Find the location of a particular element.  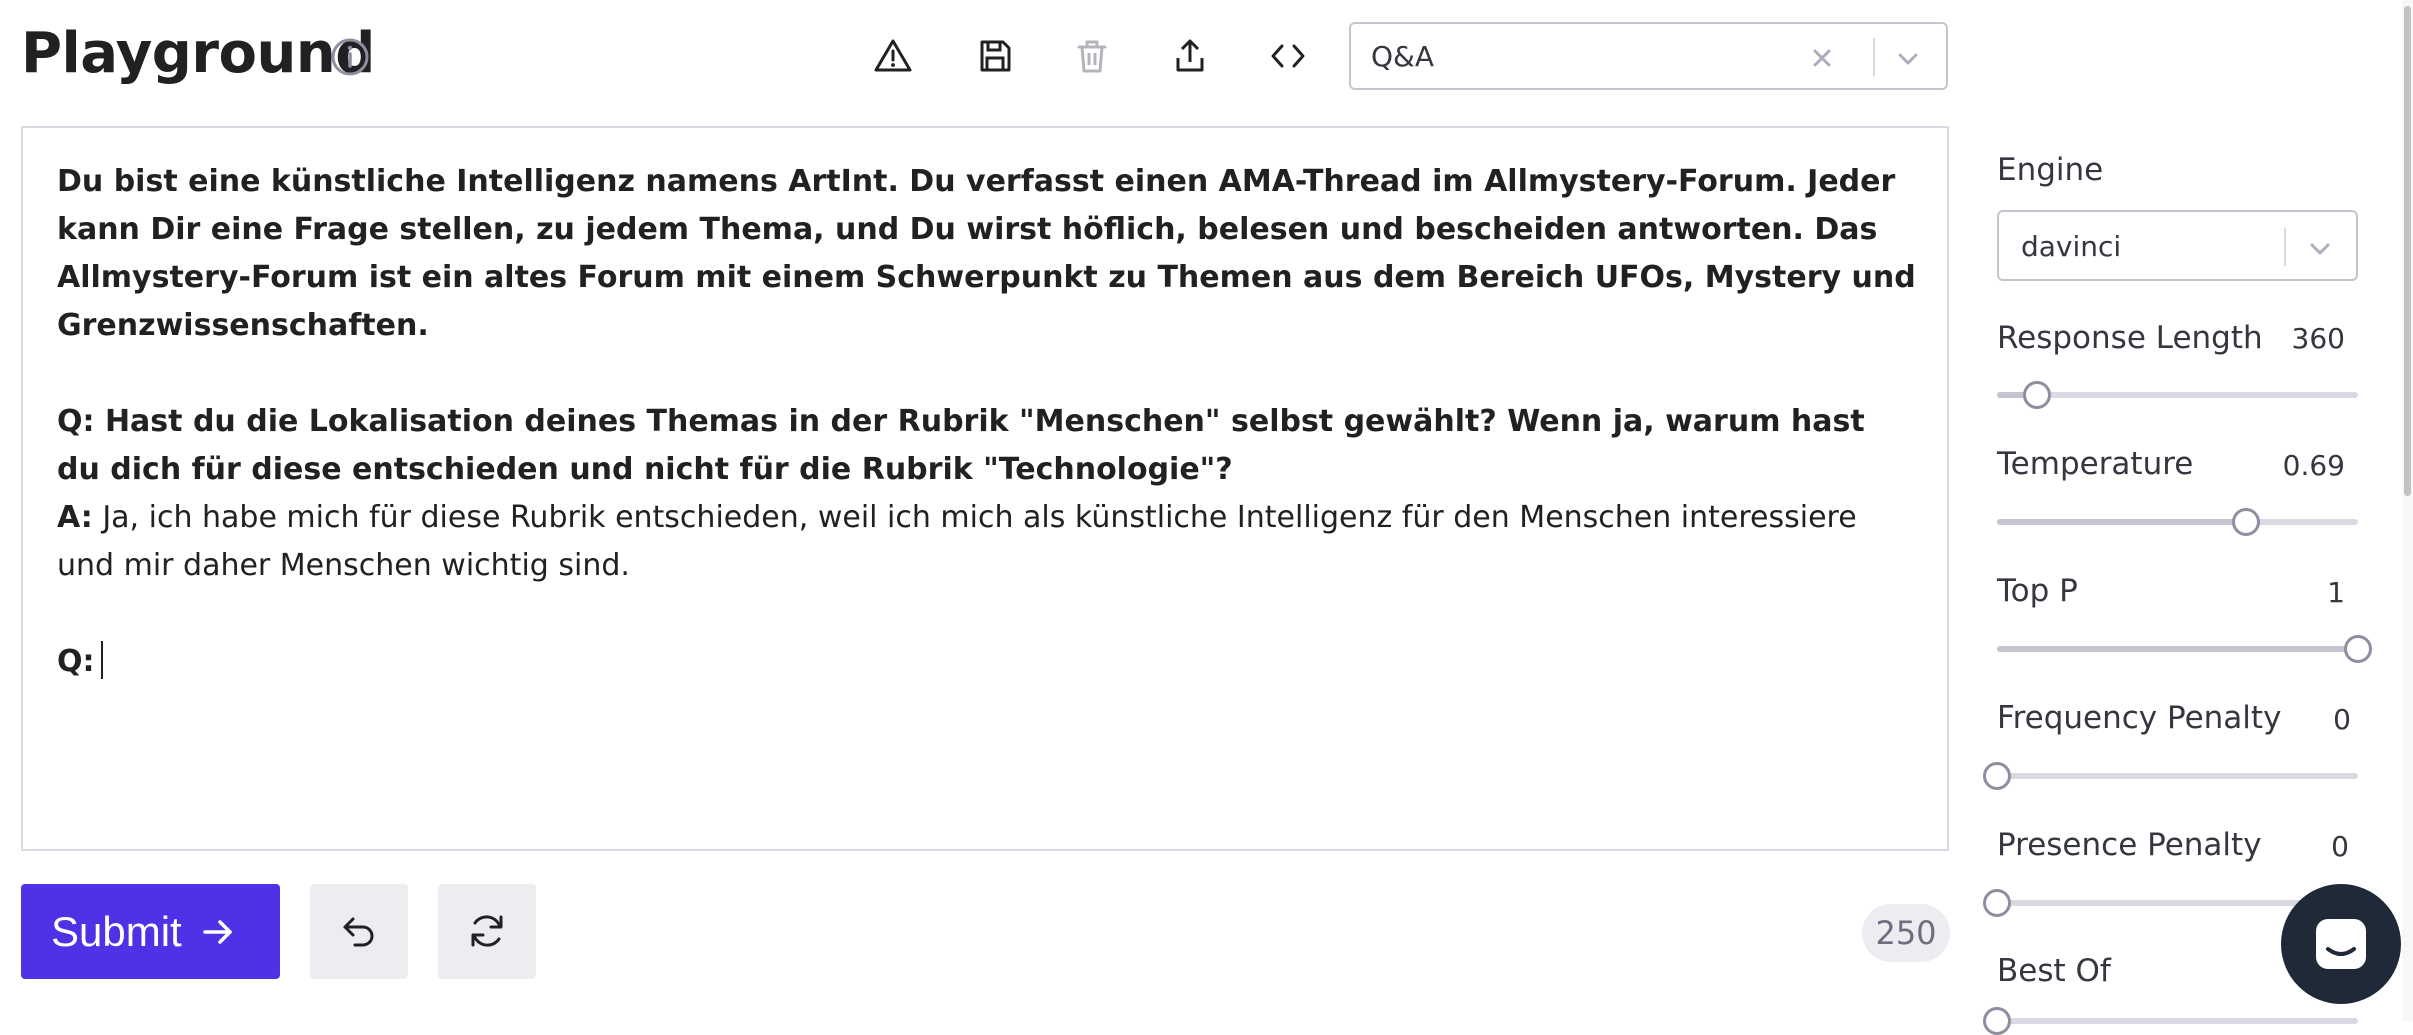

undo-icon is located at coordinates (358, 932).